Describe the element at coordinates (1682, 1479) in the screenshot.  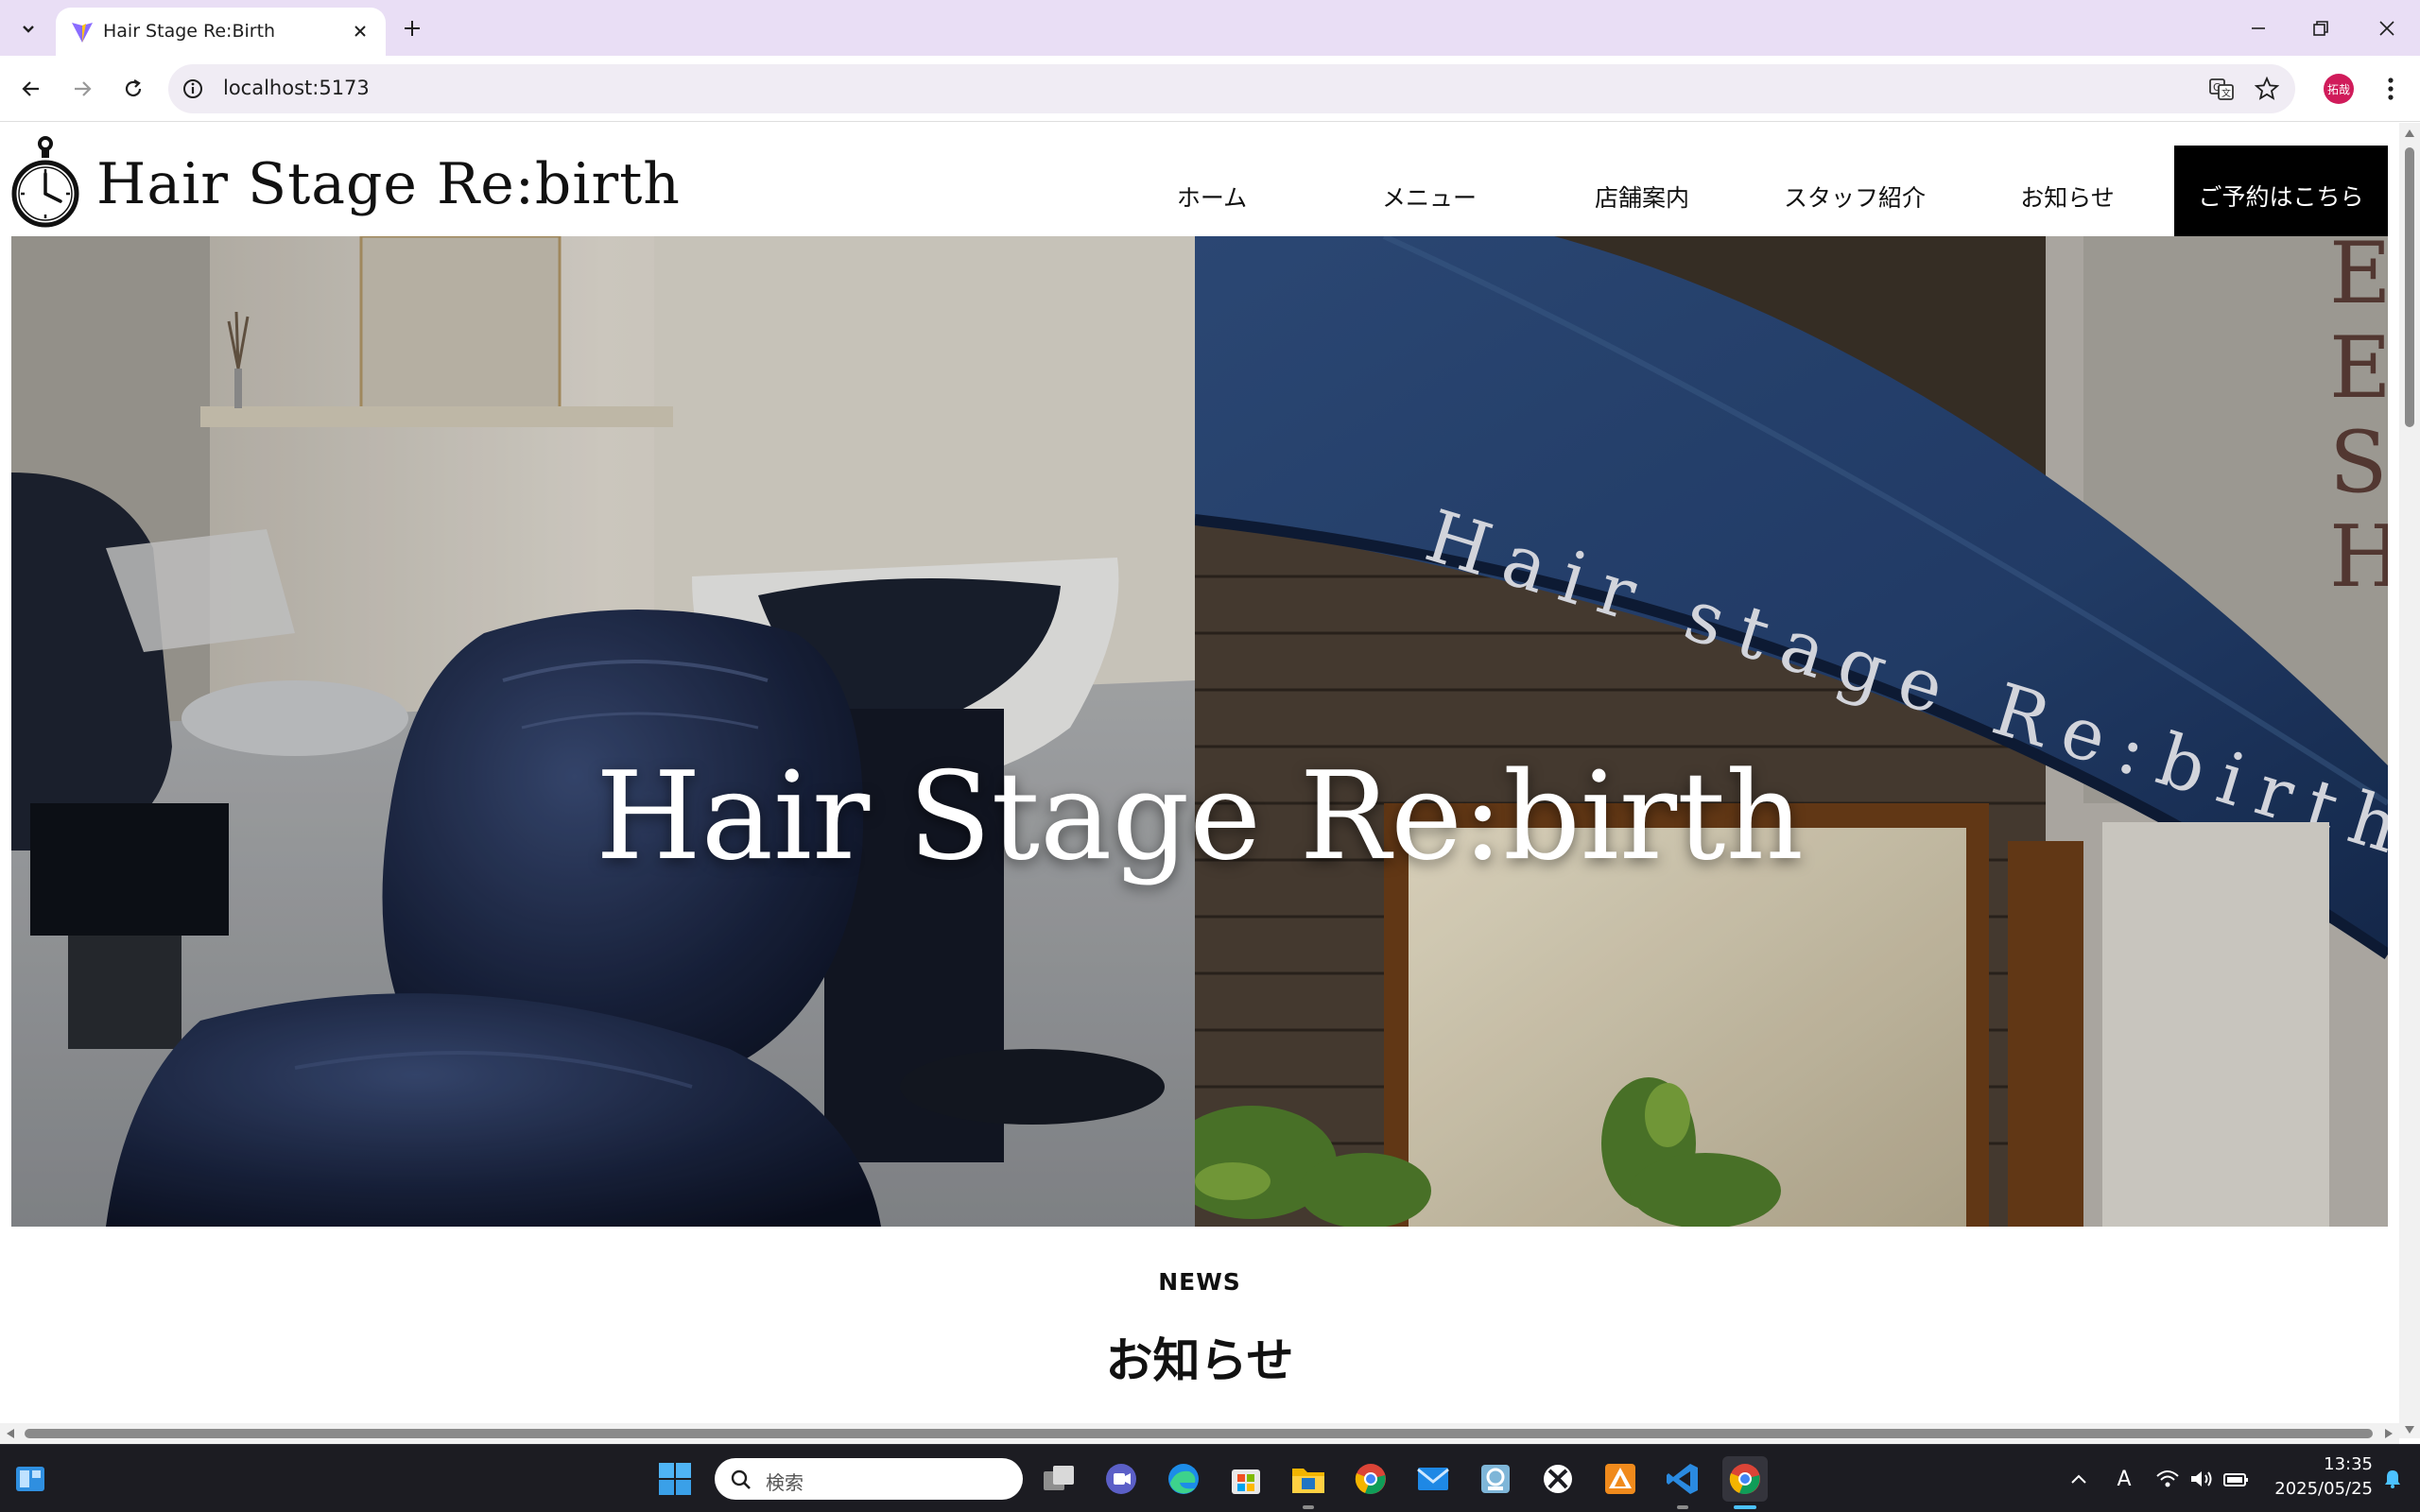
I see `vscode-icon` at that location.